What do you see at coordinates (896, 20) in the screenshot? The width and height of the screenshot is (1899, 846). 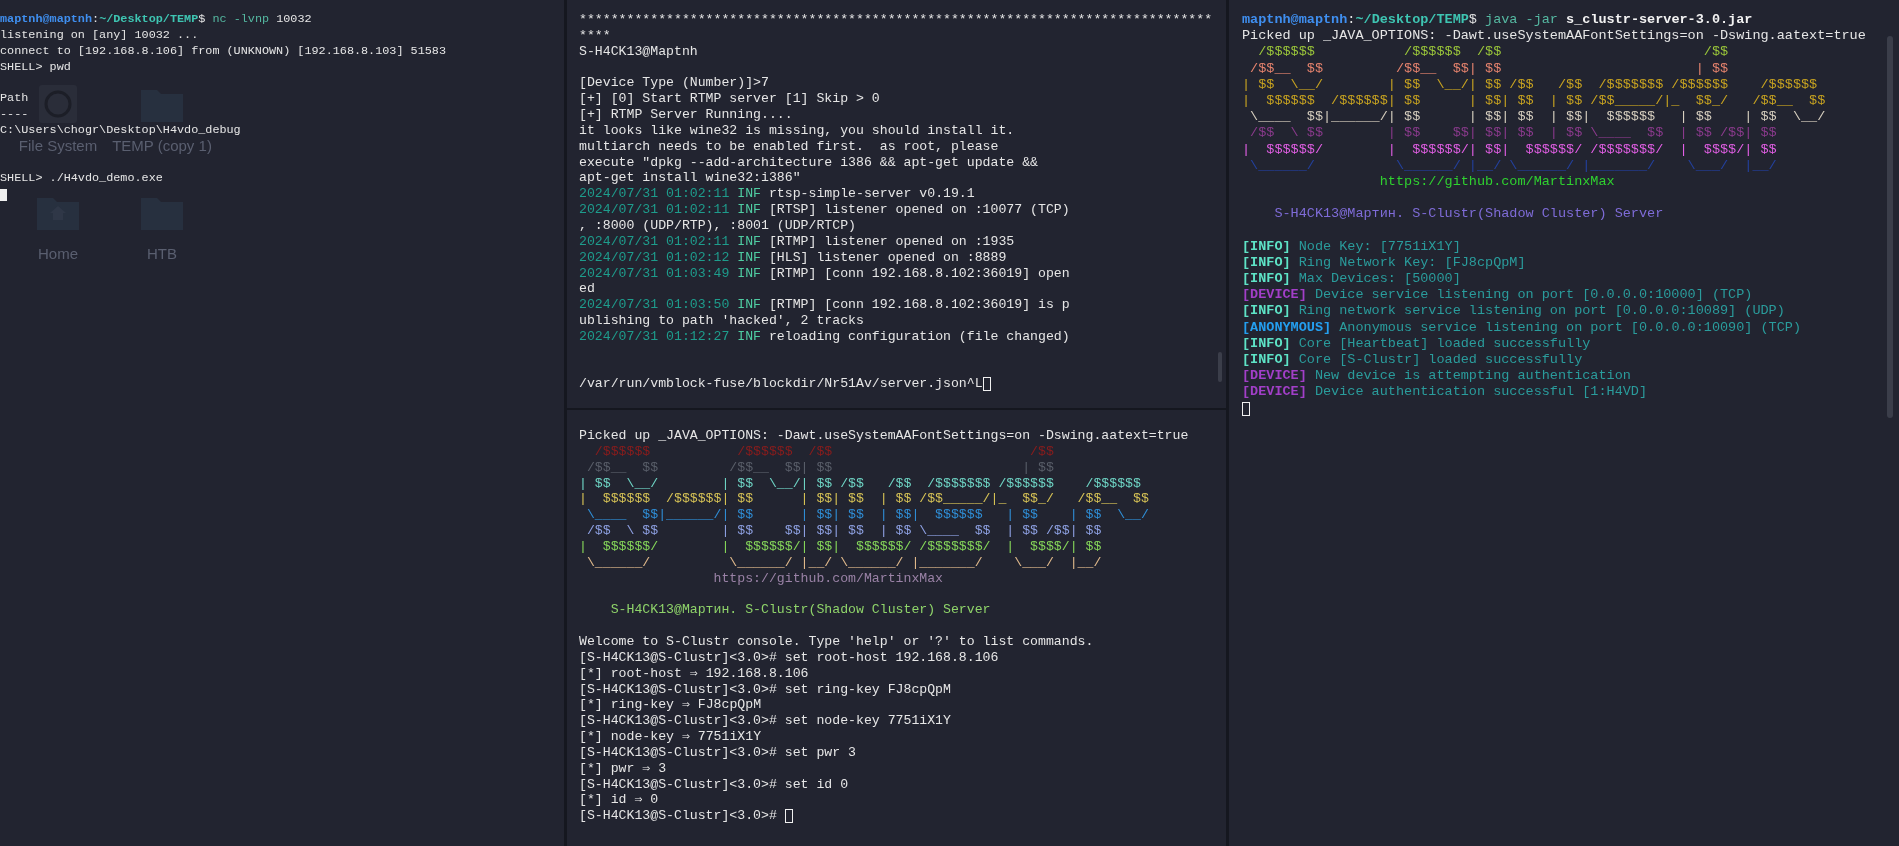 I see `output-text: ********************************************************************************` at bounding box center [896, 20].